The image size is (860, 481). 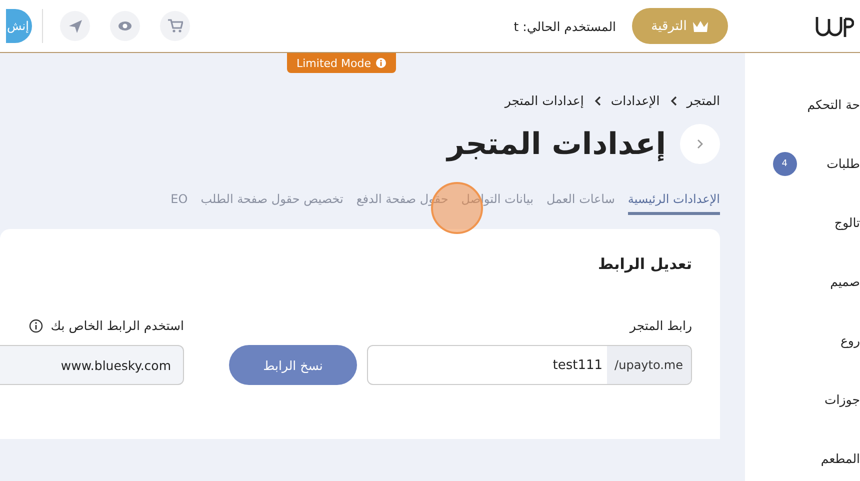 I want to click on custom-link-field: www.bluesky.com, so click(x=92, y=365).